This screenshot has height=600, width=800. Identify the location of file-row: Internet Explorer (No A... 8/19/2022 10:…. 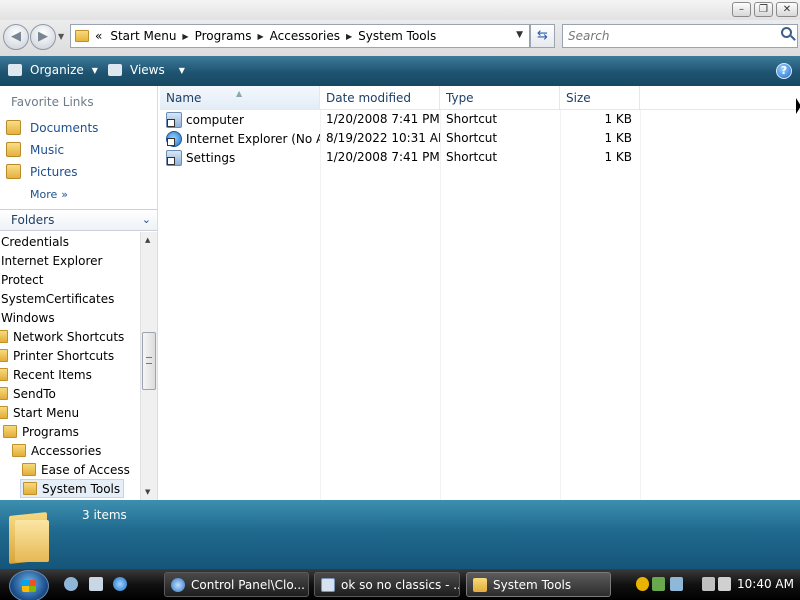
(400, 138).